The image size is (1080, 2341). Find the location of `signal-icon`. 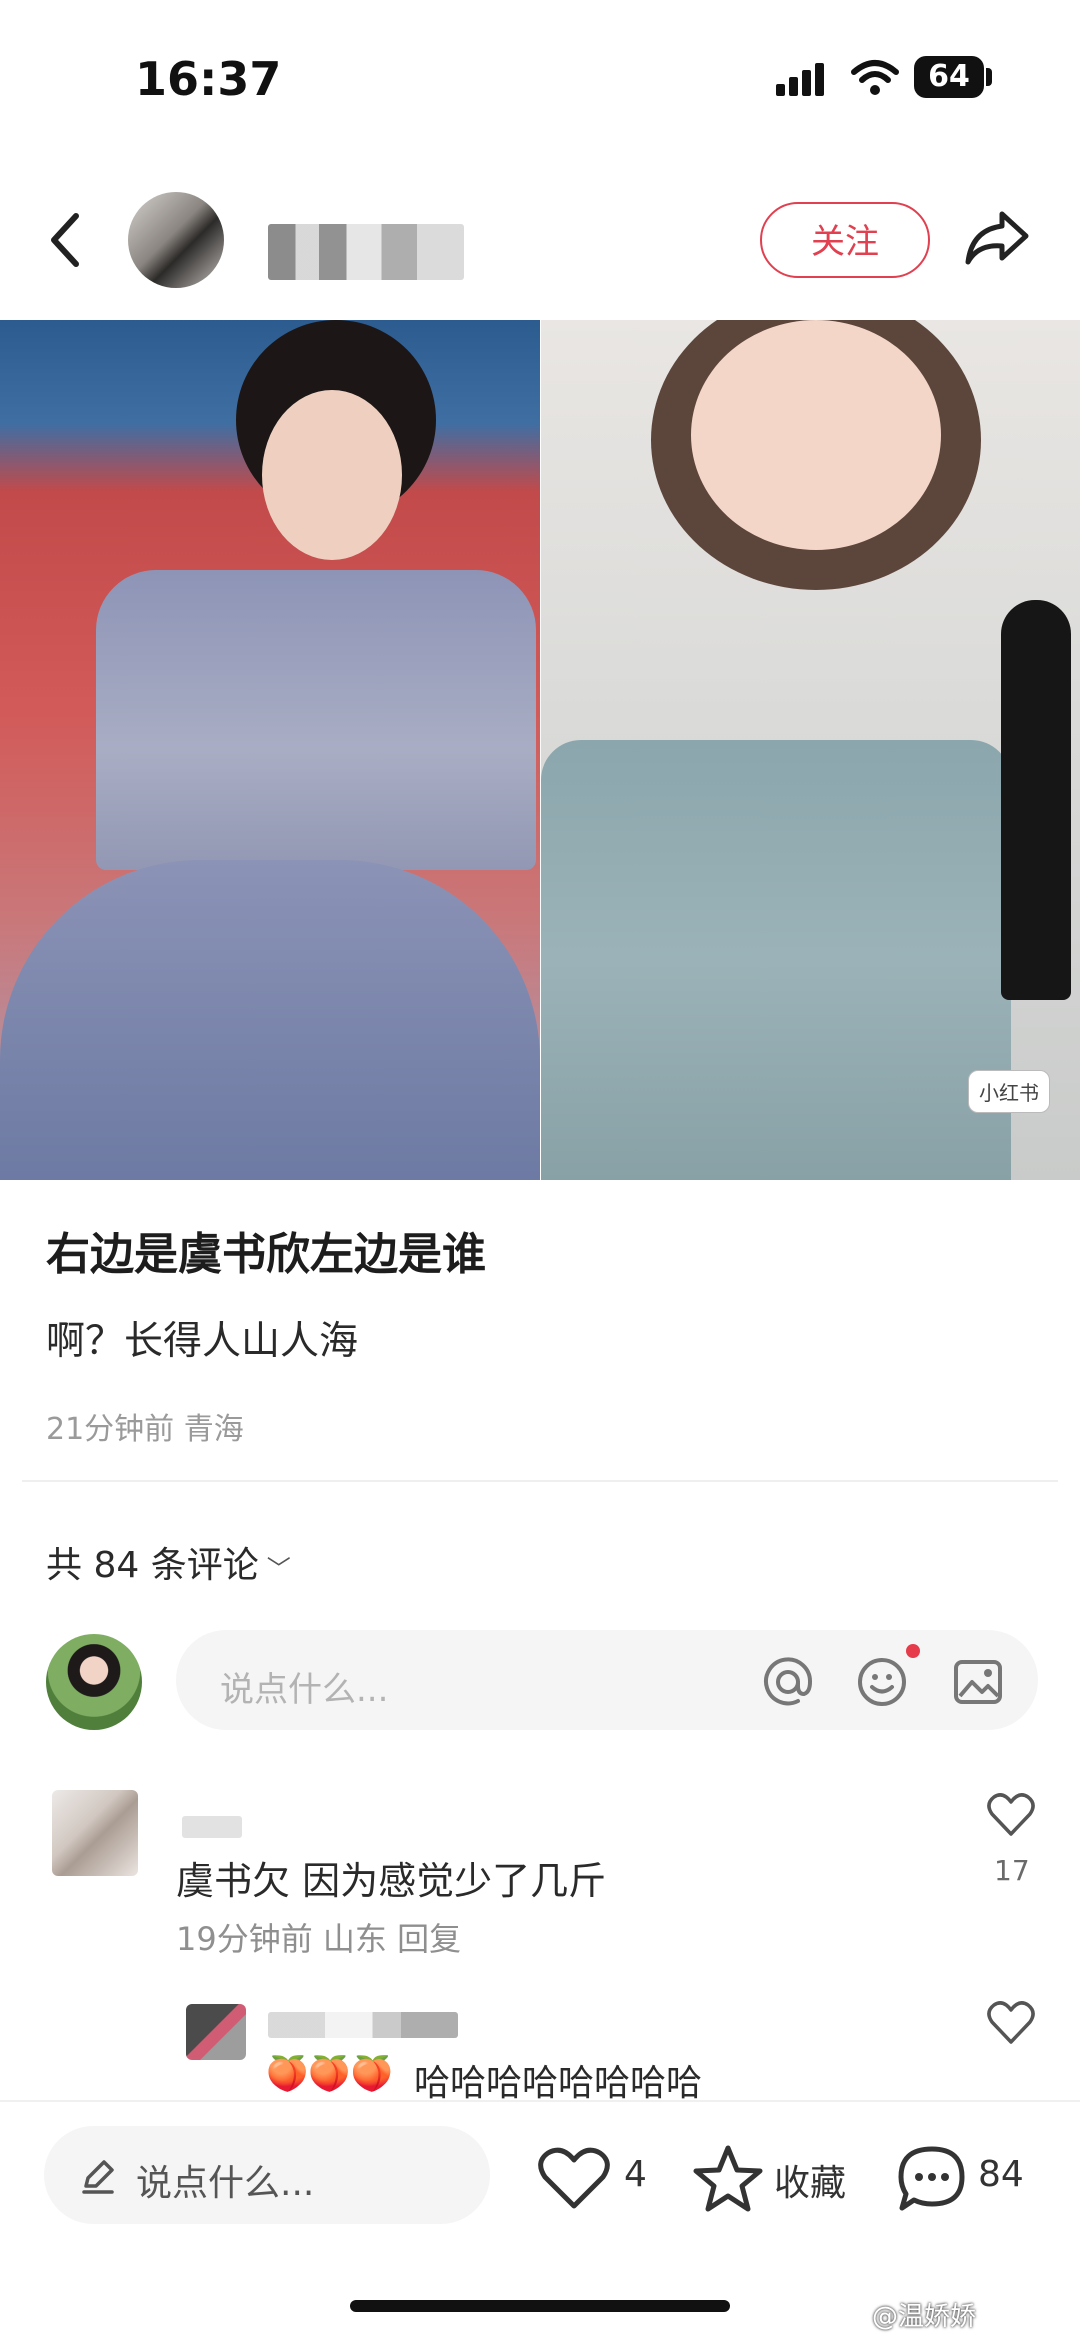

signal-icon is located at coordinates (800, 79).